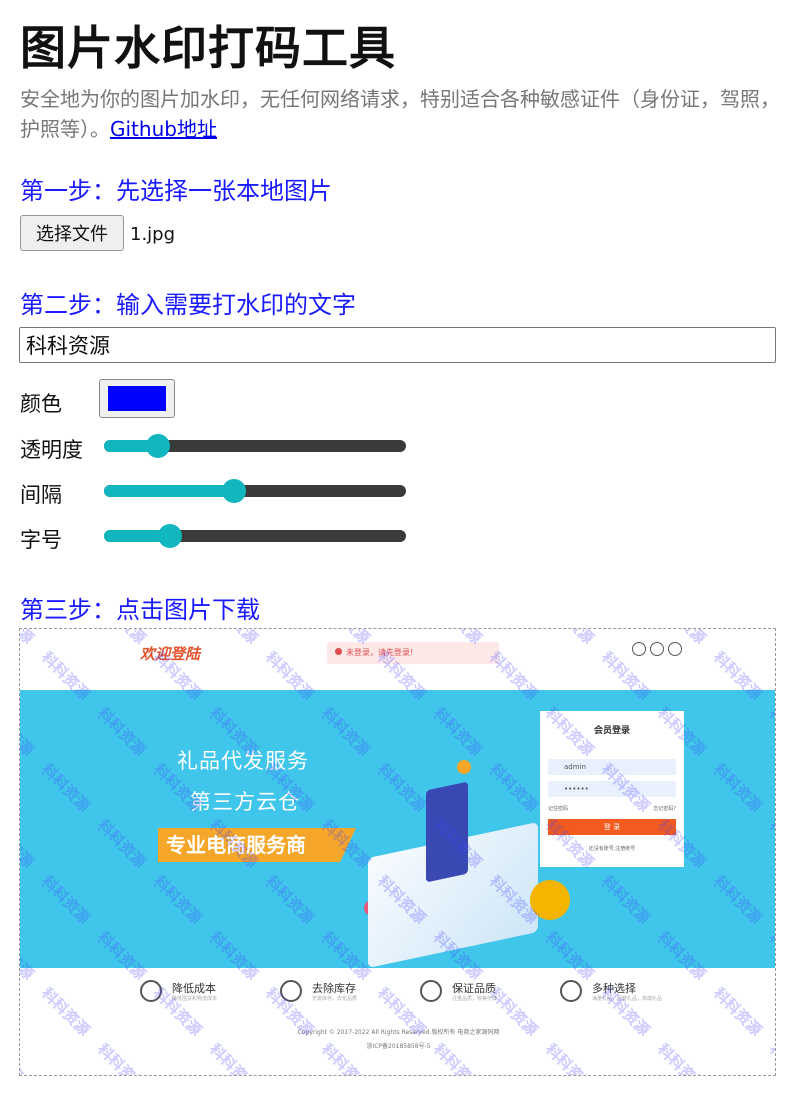  Describe the element at coordinates (163, 129) in the screenshot. I see `github-link: Github地址` at that location.